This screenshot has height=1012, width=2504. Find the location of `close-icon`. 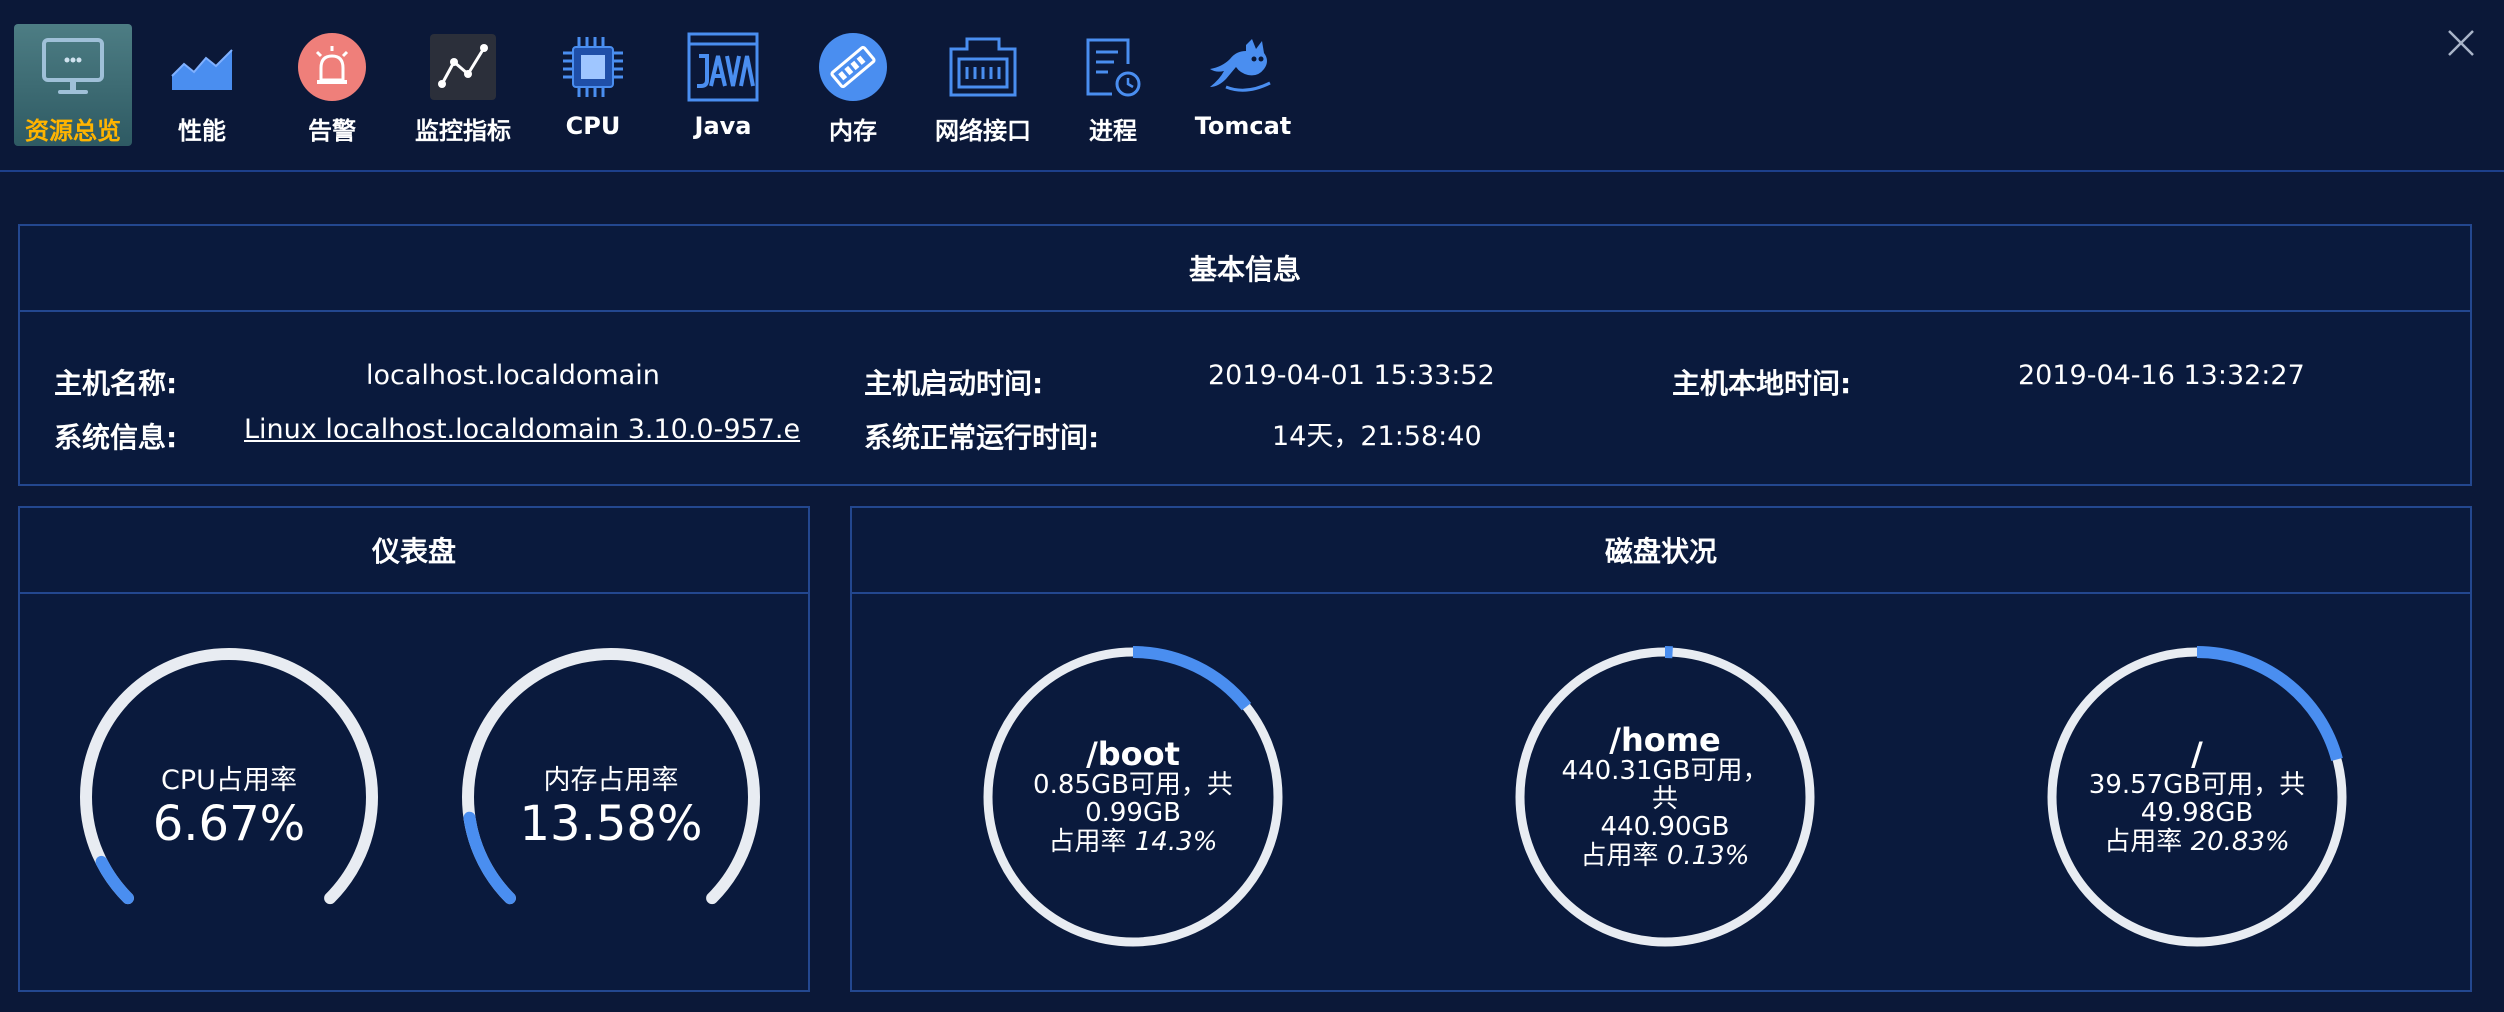

close-icon is located at coordinates (2461, 43).